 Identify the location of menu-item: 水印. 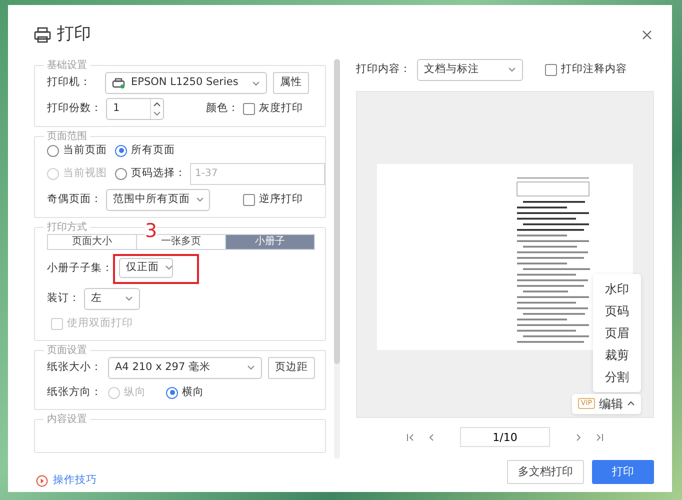
(617, 289).